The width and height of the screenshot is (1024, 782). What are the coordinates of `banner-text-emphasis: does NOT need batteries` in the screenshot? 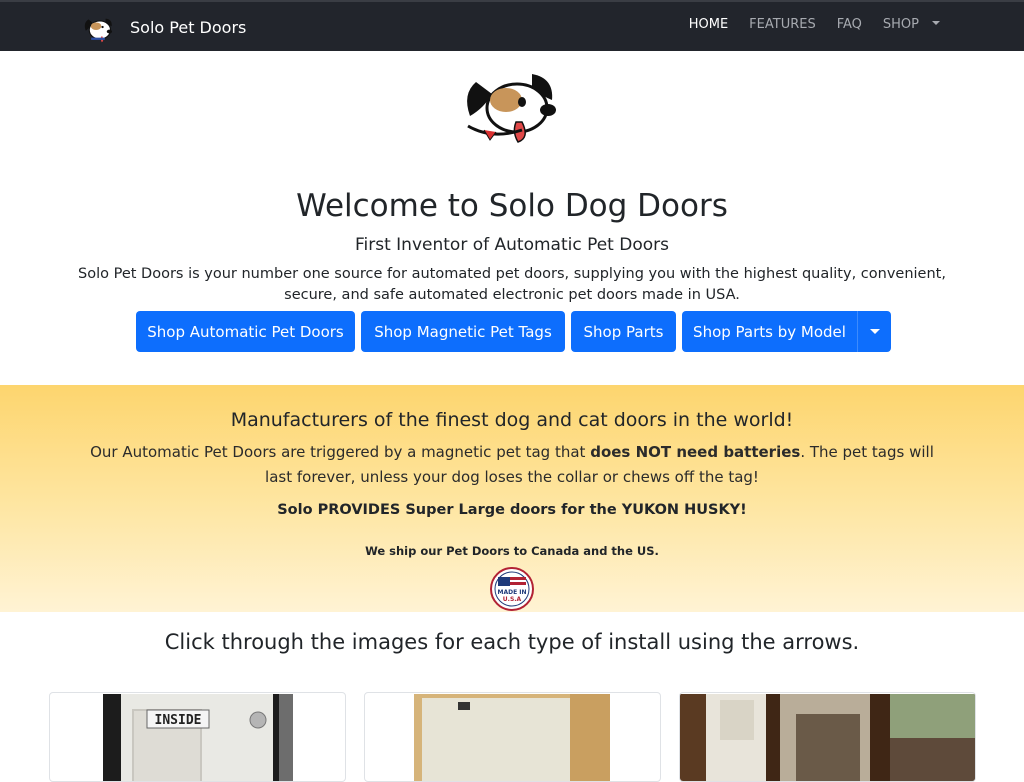 It's located at (695, 452).